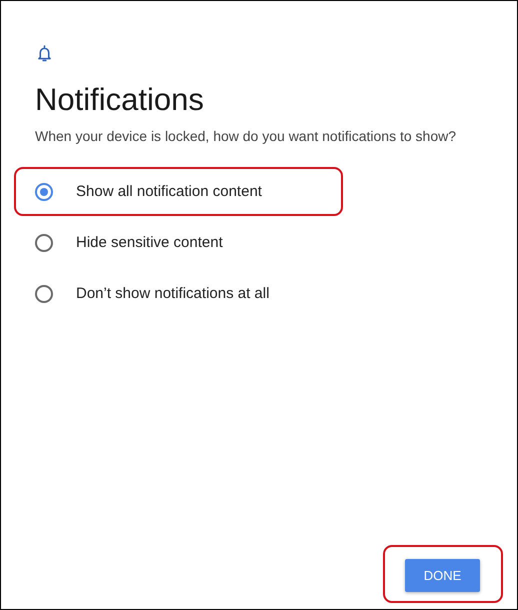 The width and height of the screenshot is (518, 610). What do you see at coordinates (149, 242) in the screenshot?
I see `option-label: Hide sensitive content` at bounding box center [149, 242].